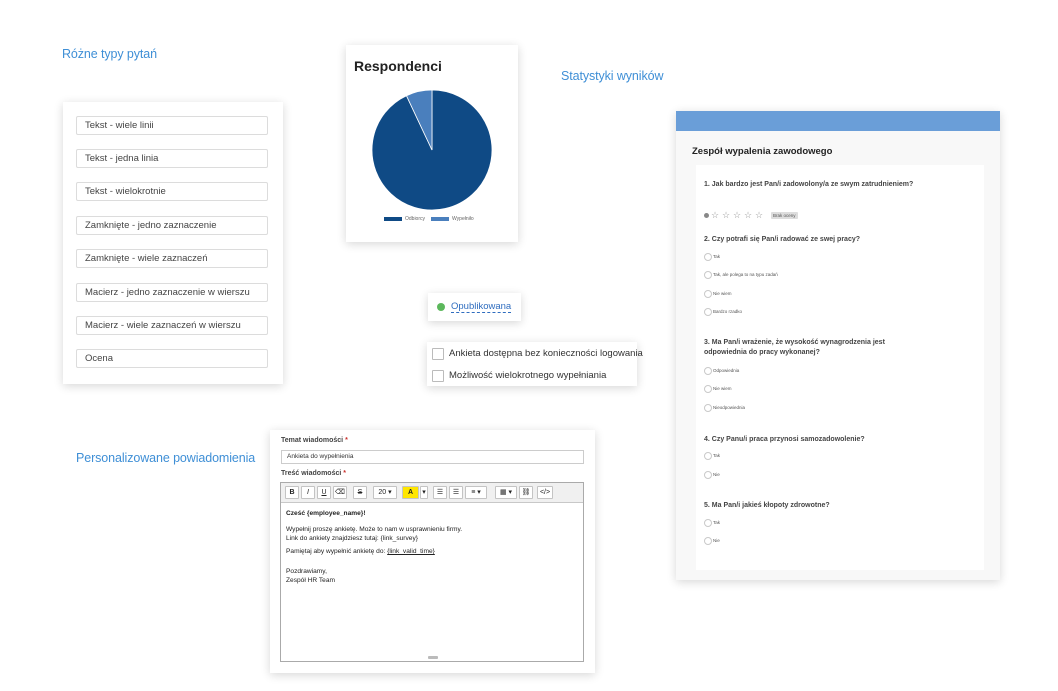 The height and width of the screenshot is (691, 1058). Describe the element at coordinates (432, 493) in the screenshot. I see `editor-toolbar: B I U ⌫ S 20 ▾ A ▾ ☰ ☰ ≡ ▾ ▦ ▾ ⛓ </>` at that location.